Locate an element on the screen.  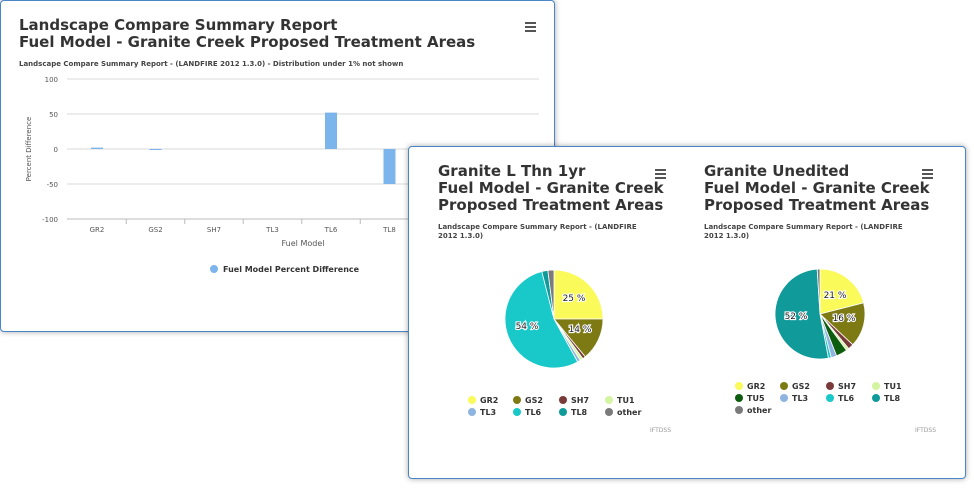
y-tick-label: -50 is located at coordinates (52, 185).